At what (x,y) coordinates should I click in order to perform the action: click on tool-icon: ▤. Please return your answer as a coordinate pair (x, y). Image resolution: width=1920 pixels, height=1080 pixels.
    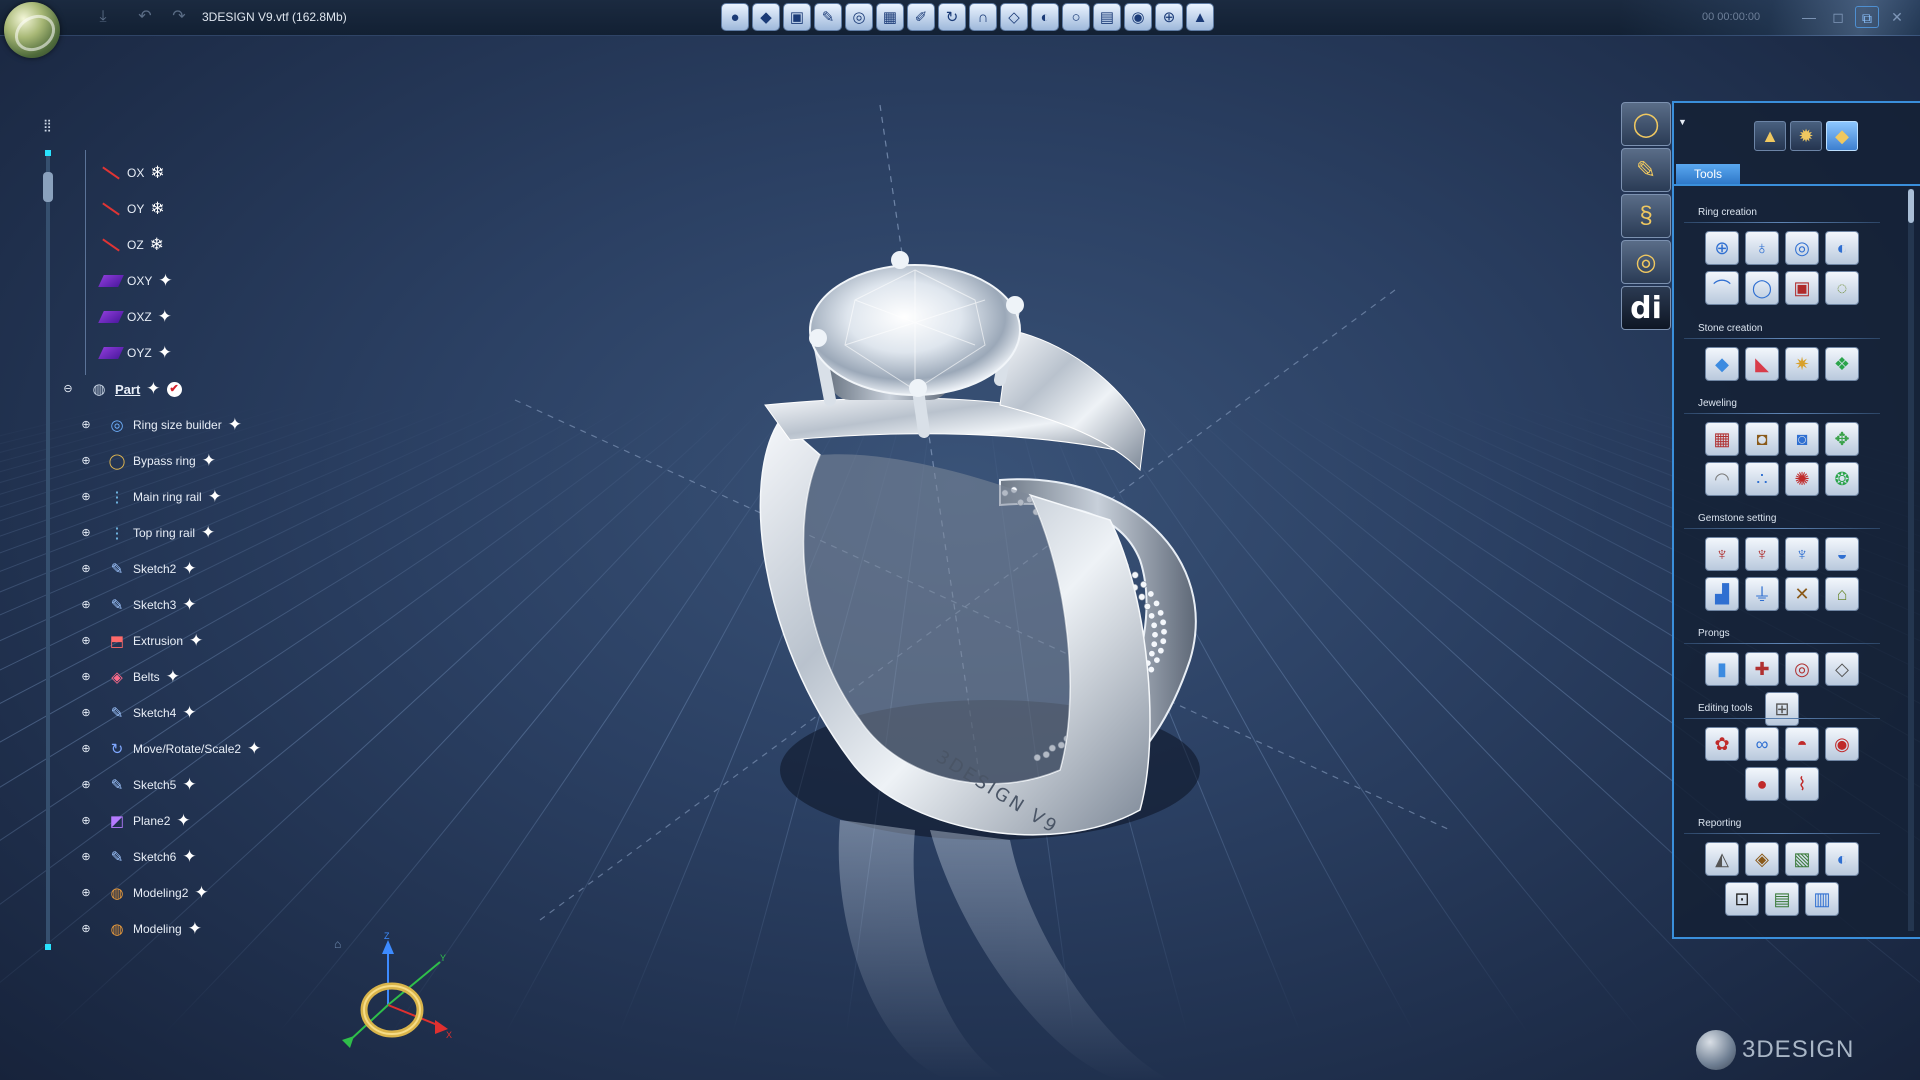
    Looking at the image, I should click on (1782, 899).